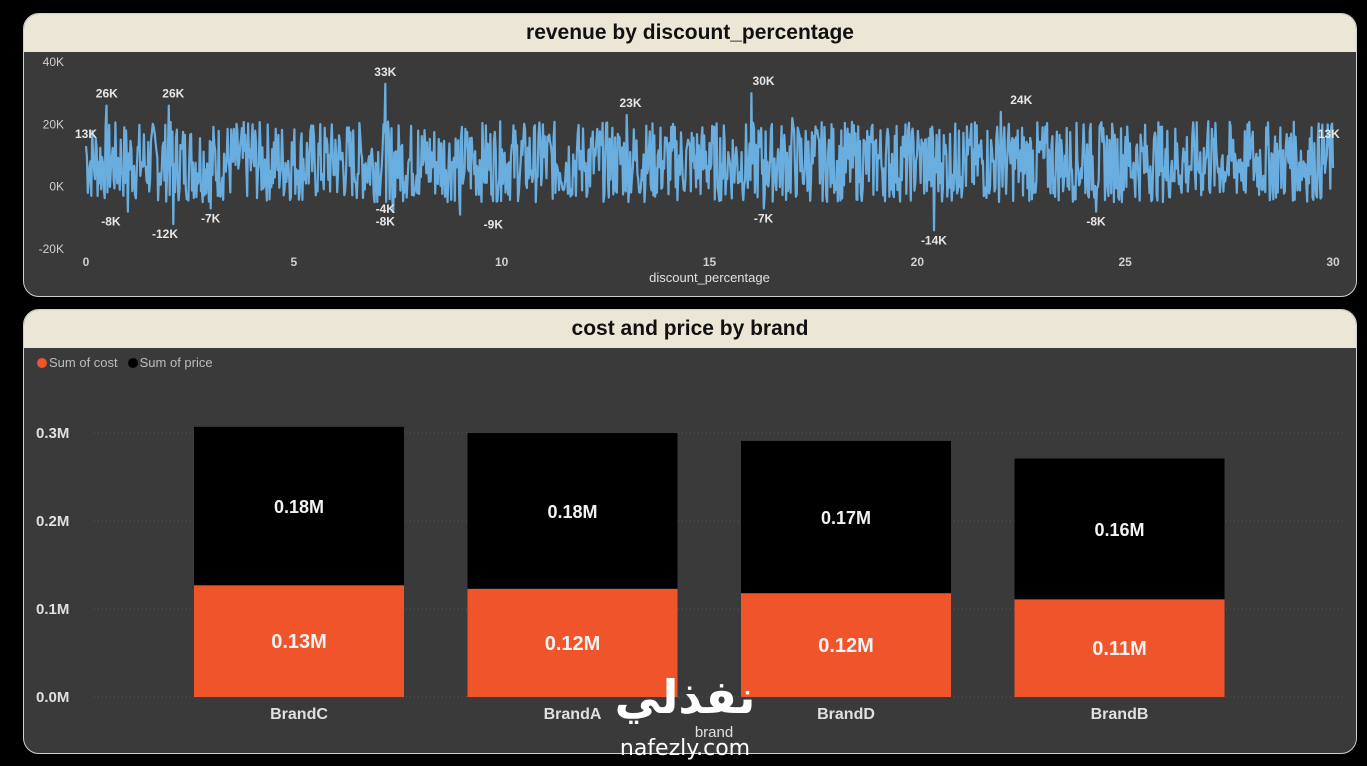 This screenshot has width=1367, height=766. I want to click on y-tick-label: -20K, so click(51, 249).